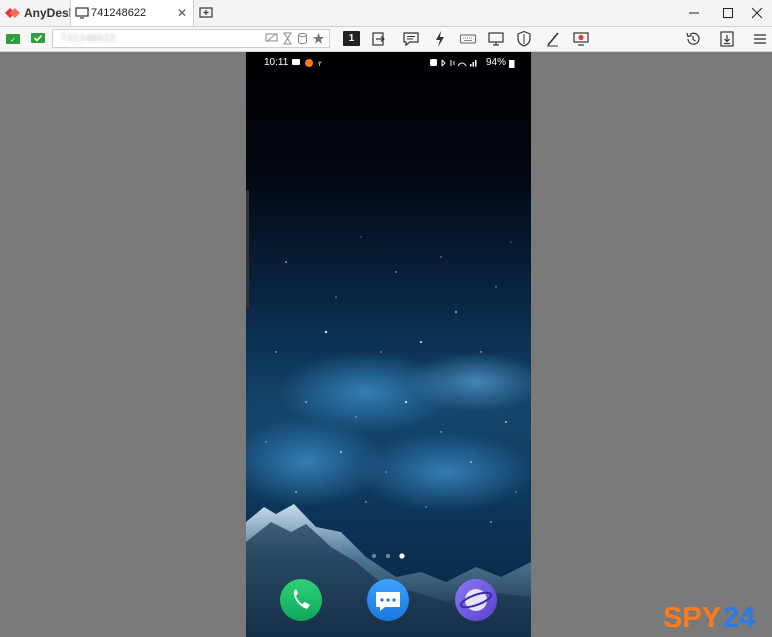 The width and height of the screenshot is (772, 637). What do you see at coordinates (468, 39) in the screenshot?
I see `keyboard-icon` at bounding box center [468, 39].